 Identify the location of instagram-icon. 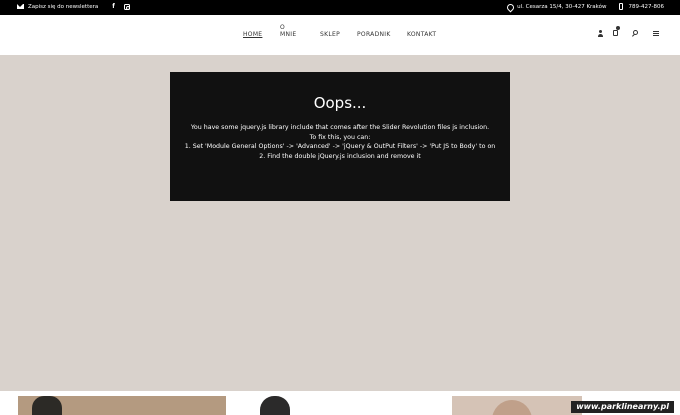
(126, 6).